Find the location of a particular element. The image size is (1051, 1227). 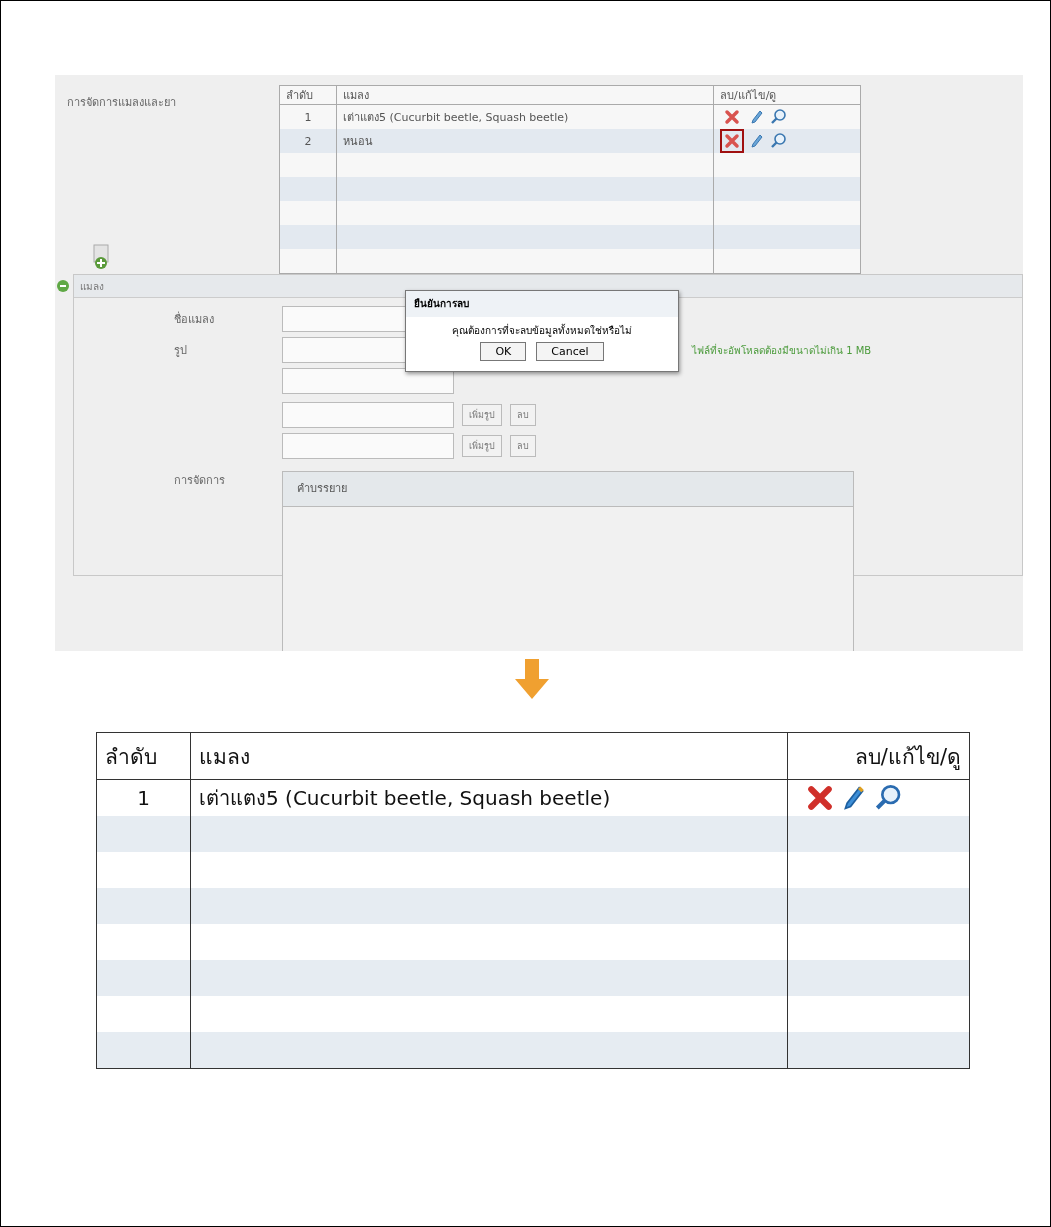

dialog-button: OK is located at coordinates (503, 351).